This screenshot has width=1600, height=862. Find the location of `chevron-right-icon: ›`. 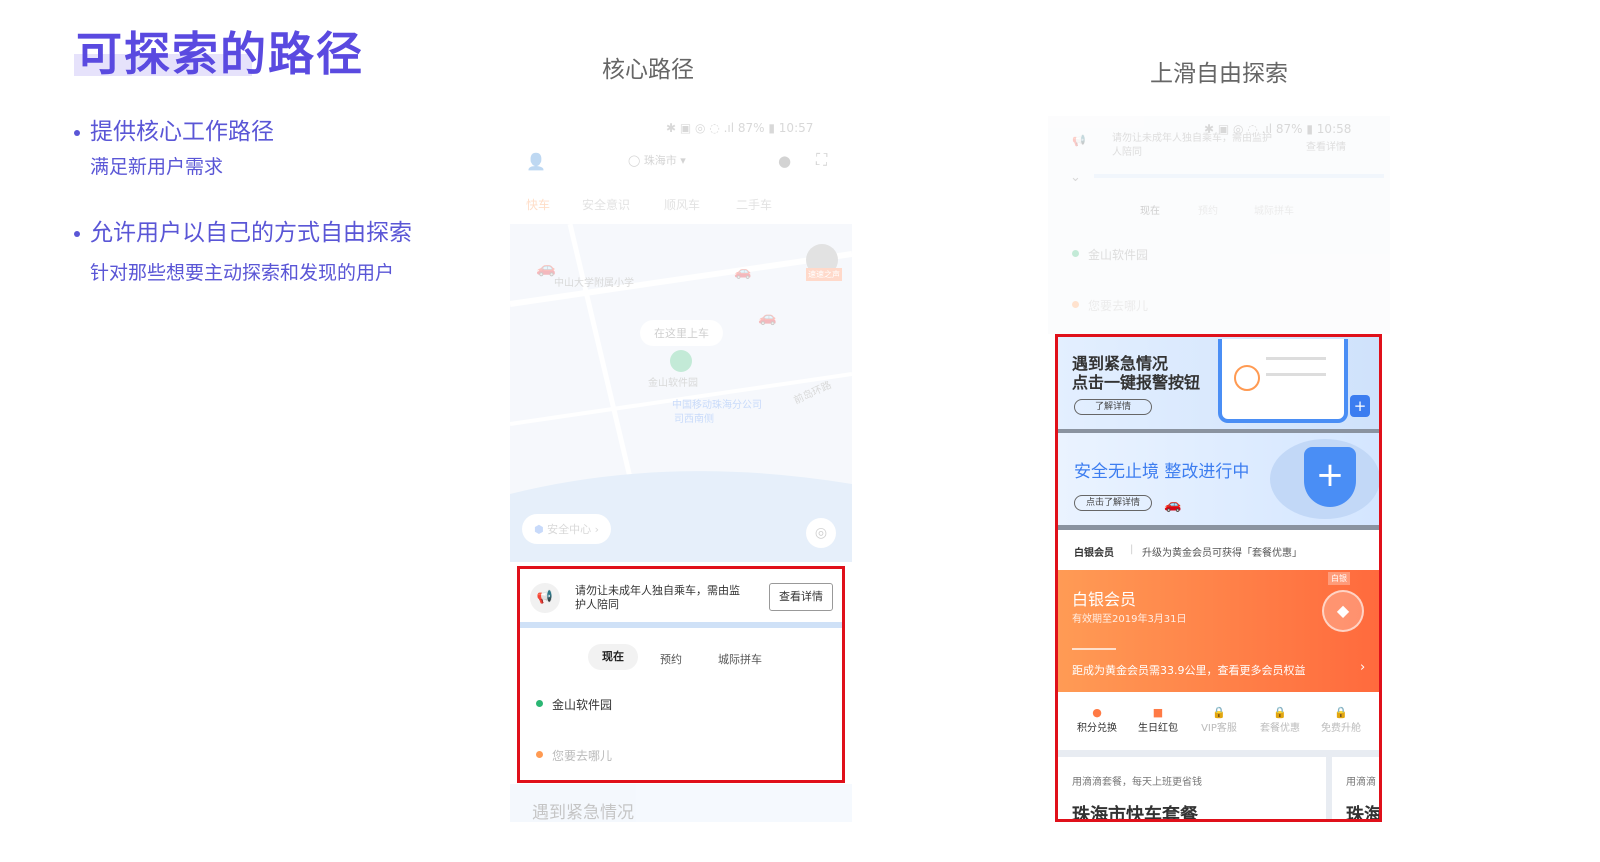

chevron-right-icon: › is located at coordinates (1363, 667).